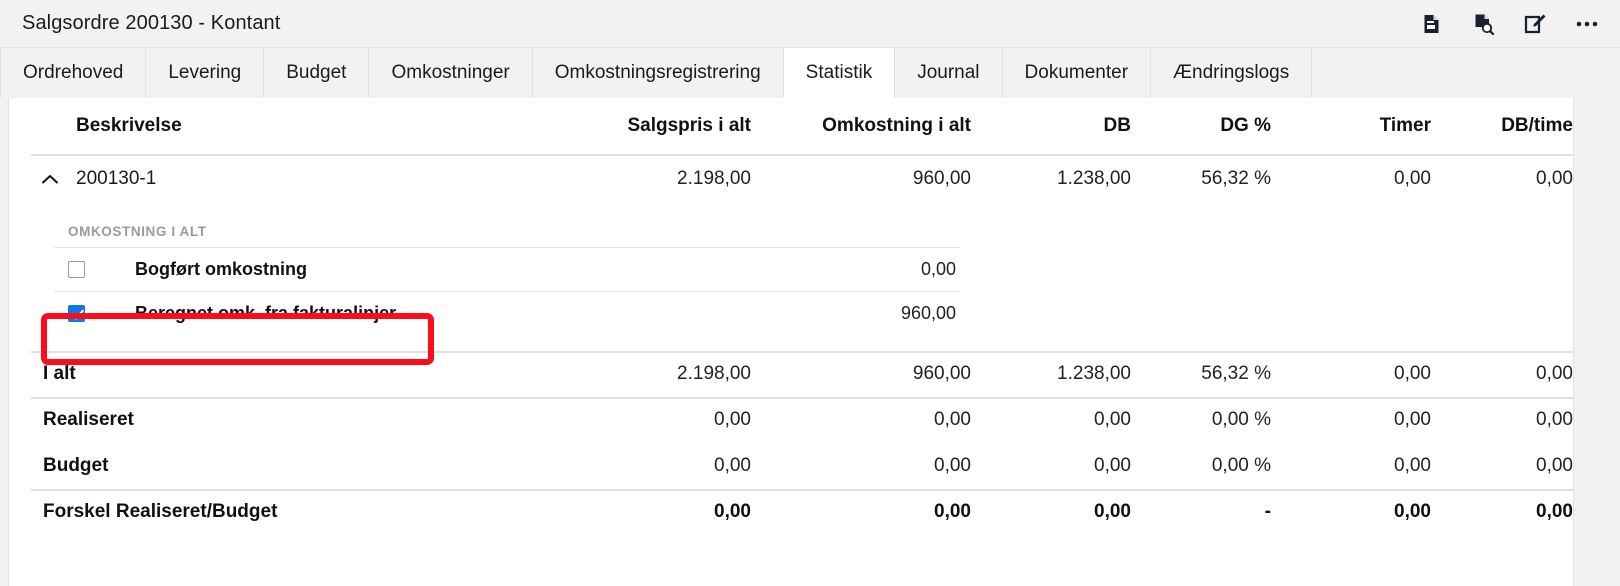 This screenshot has height=586, width=1620. What do you see at coordinates (941, 373) in the screenshot?
I see `summary-omkostning-i-alt: 960,00` at bounding box center [941, 373].